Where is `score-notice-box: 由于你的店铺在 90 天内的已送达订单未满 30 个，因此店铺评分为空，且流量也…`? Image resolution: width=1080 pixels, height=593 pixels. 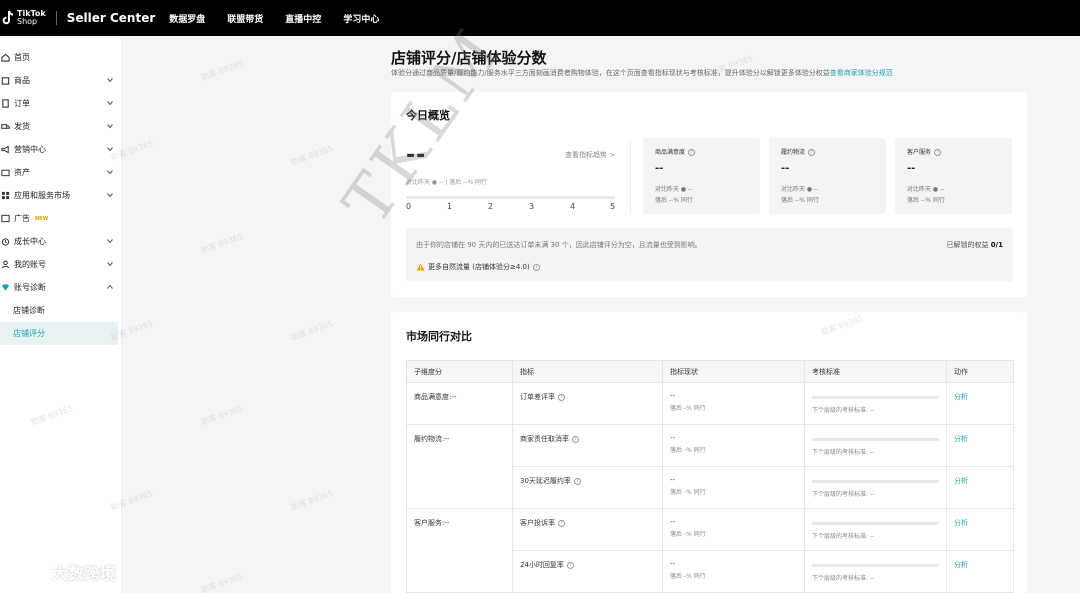 score-notice-box: 由于你的店铺在 90 天内的已送达订单未满 30 个，因此店铺评分为空，且流量也… is located at coordinates (709, 255).